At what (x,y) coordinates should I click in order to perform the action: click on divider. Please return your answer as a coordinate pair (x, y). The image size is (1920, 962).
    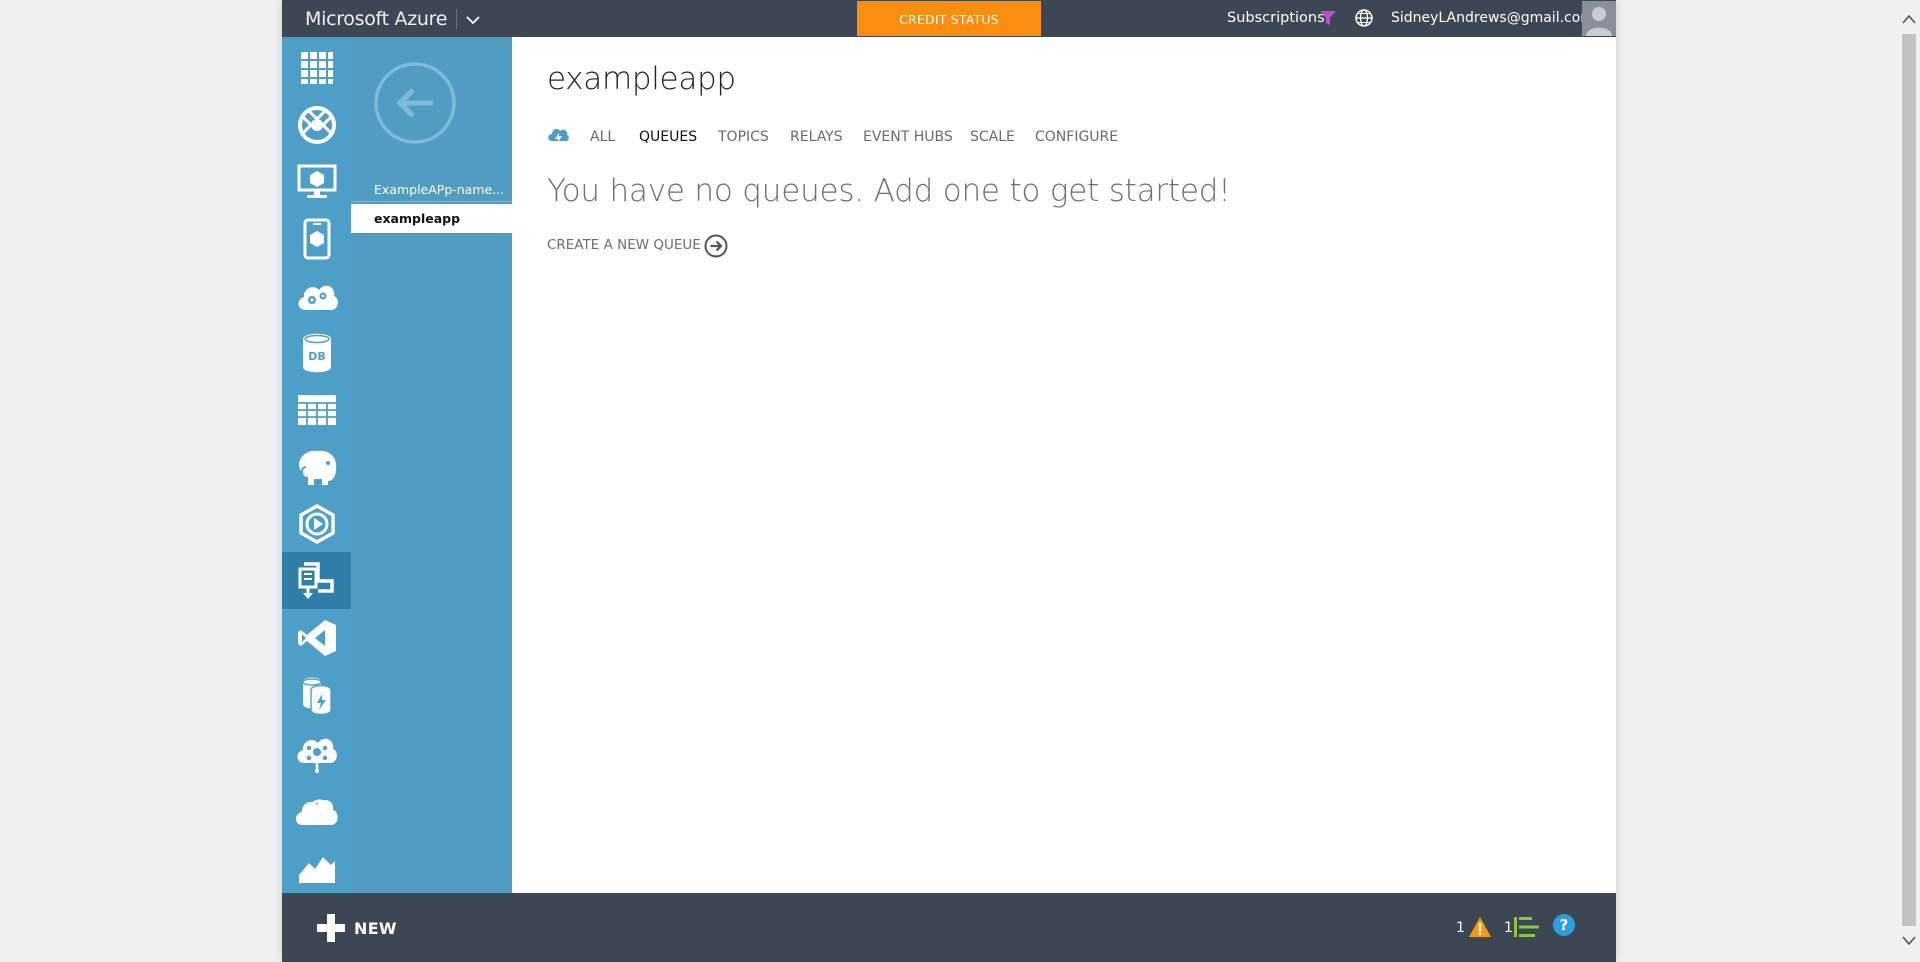
    Looking at the image, I should click on (431, 201).